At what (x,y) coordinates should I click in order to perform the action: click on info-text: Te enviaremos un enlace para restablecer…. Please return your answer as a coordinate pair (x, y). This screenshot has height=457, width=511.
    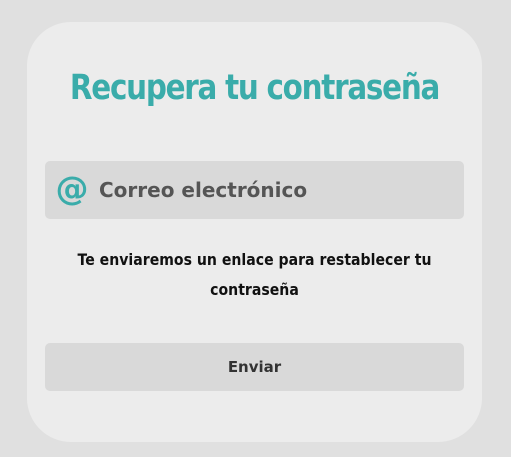
    Looking at the image, I should click on (254, 274).